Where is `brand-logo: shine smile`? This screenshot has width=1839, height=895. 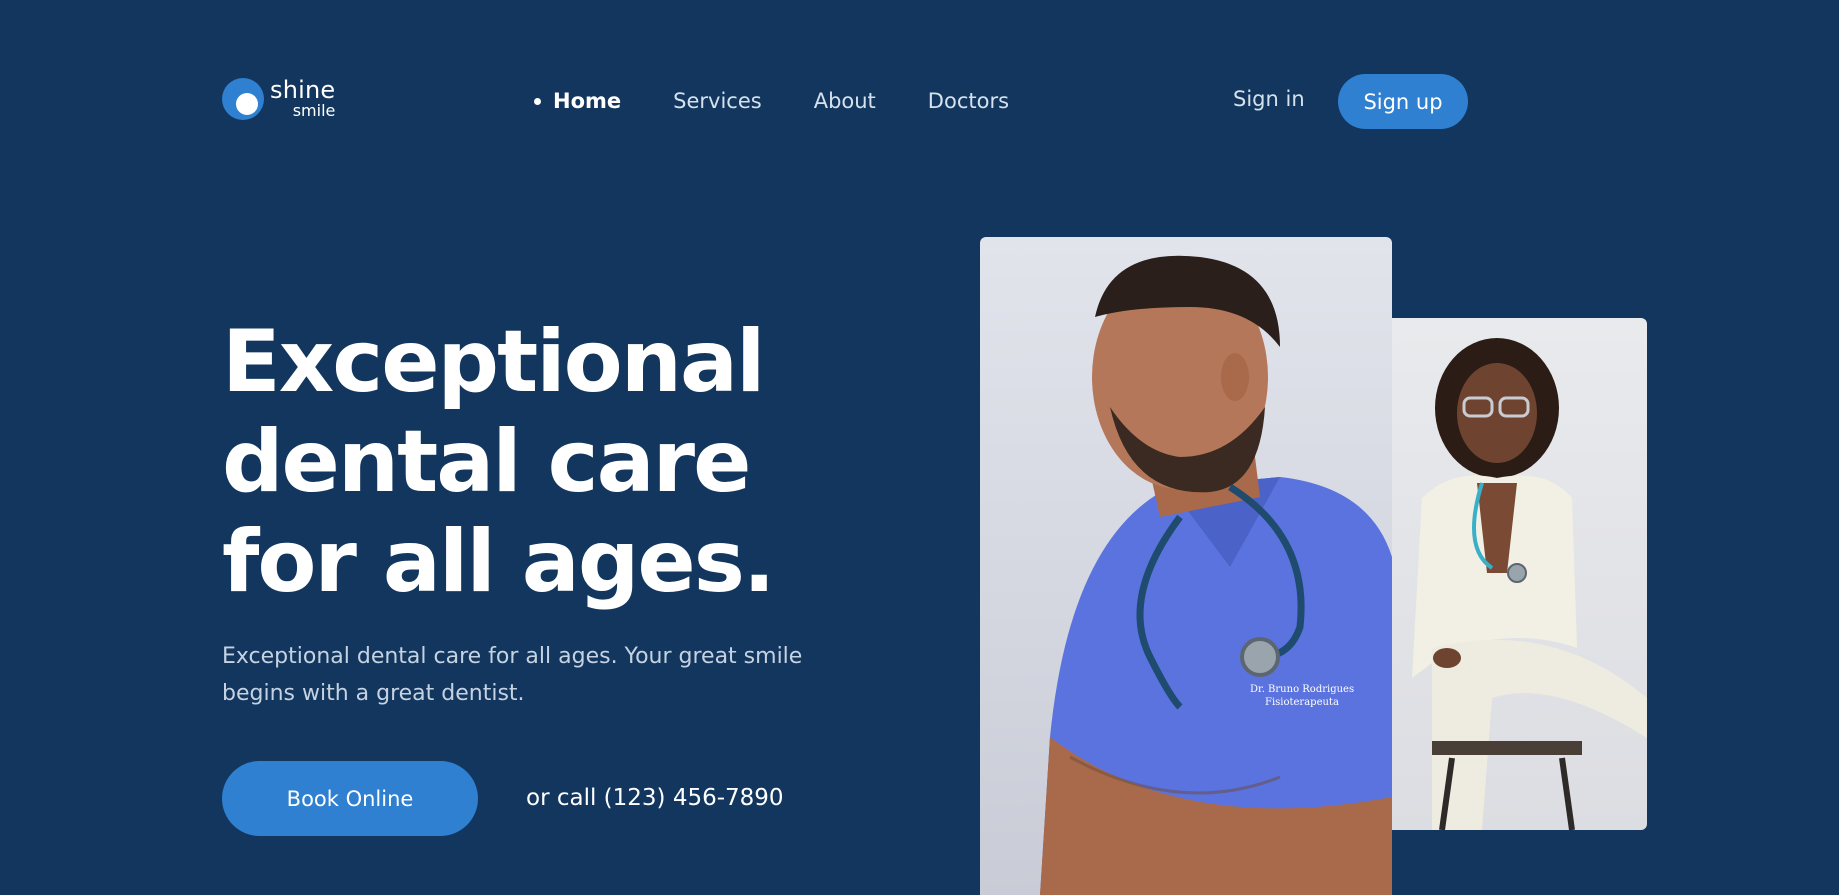 brand-logo: shine smile is located at coordinates (278, 98).